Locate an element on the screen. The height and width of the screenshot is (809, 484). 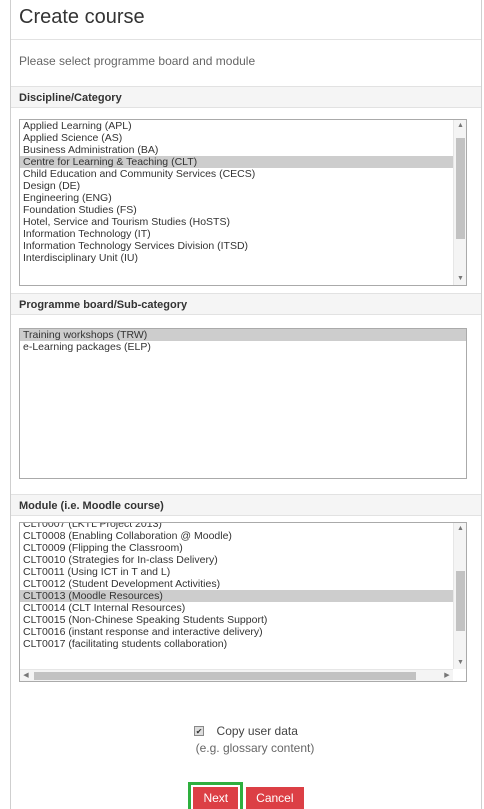
discipline-option: Foundation Studies (FS) is located at coordinates (236, 210).